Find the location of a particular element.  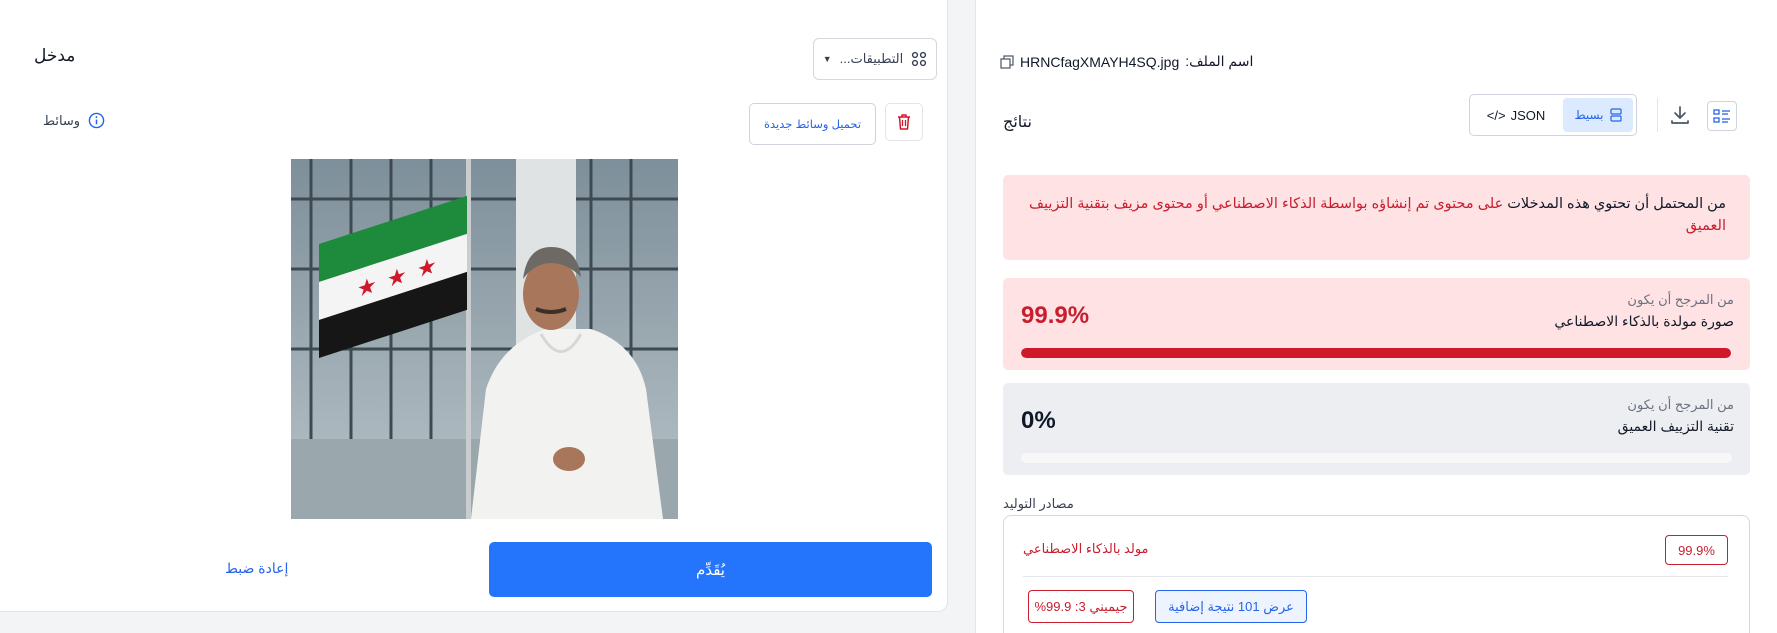

show-more-results-button: عرض 101 نتيجة إضافية is located at coordinates (1231, 606).